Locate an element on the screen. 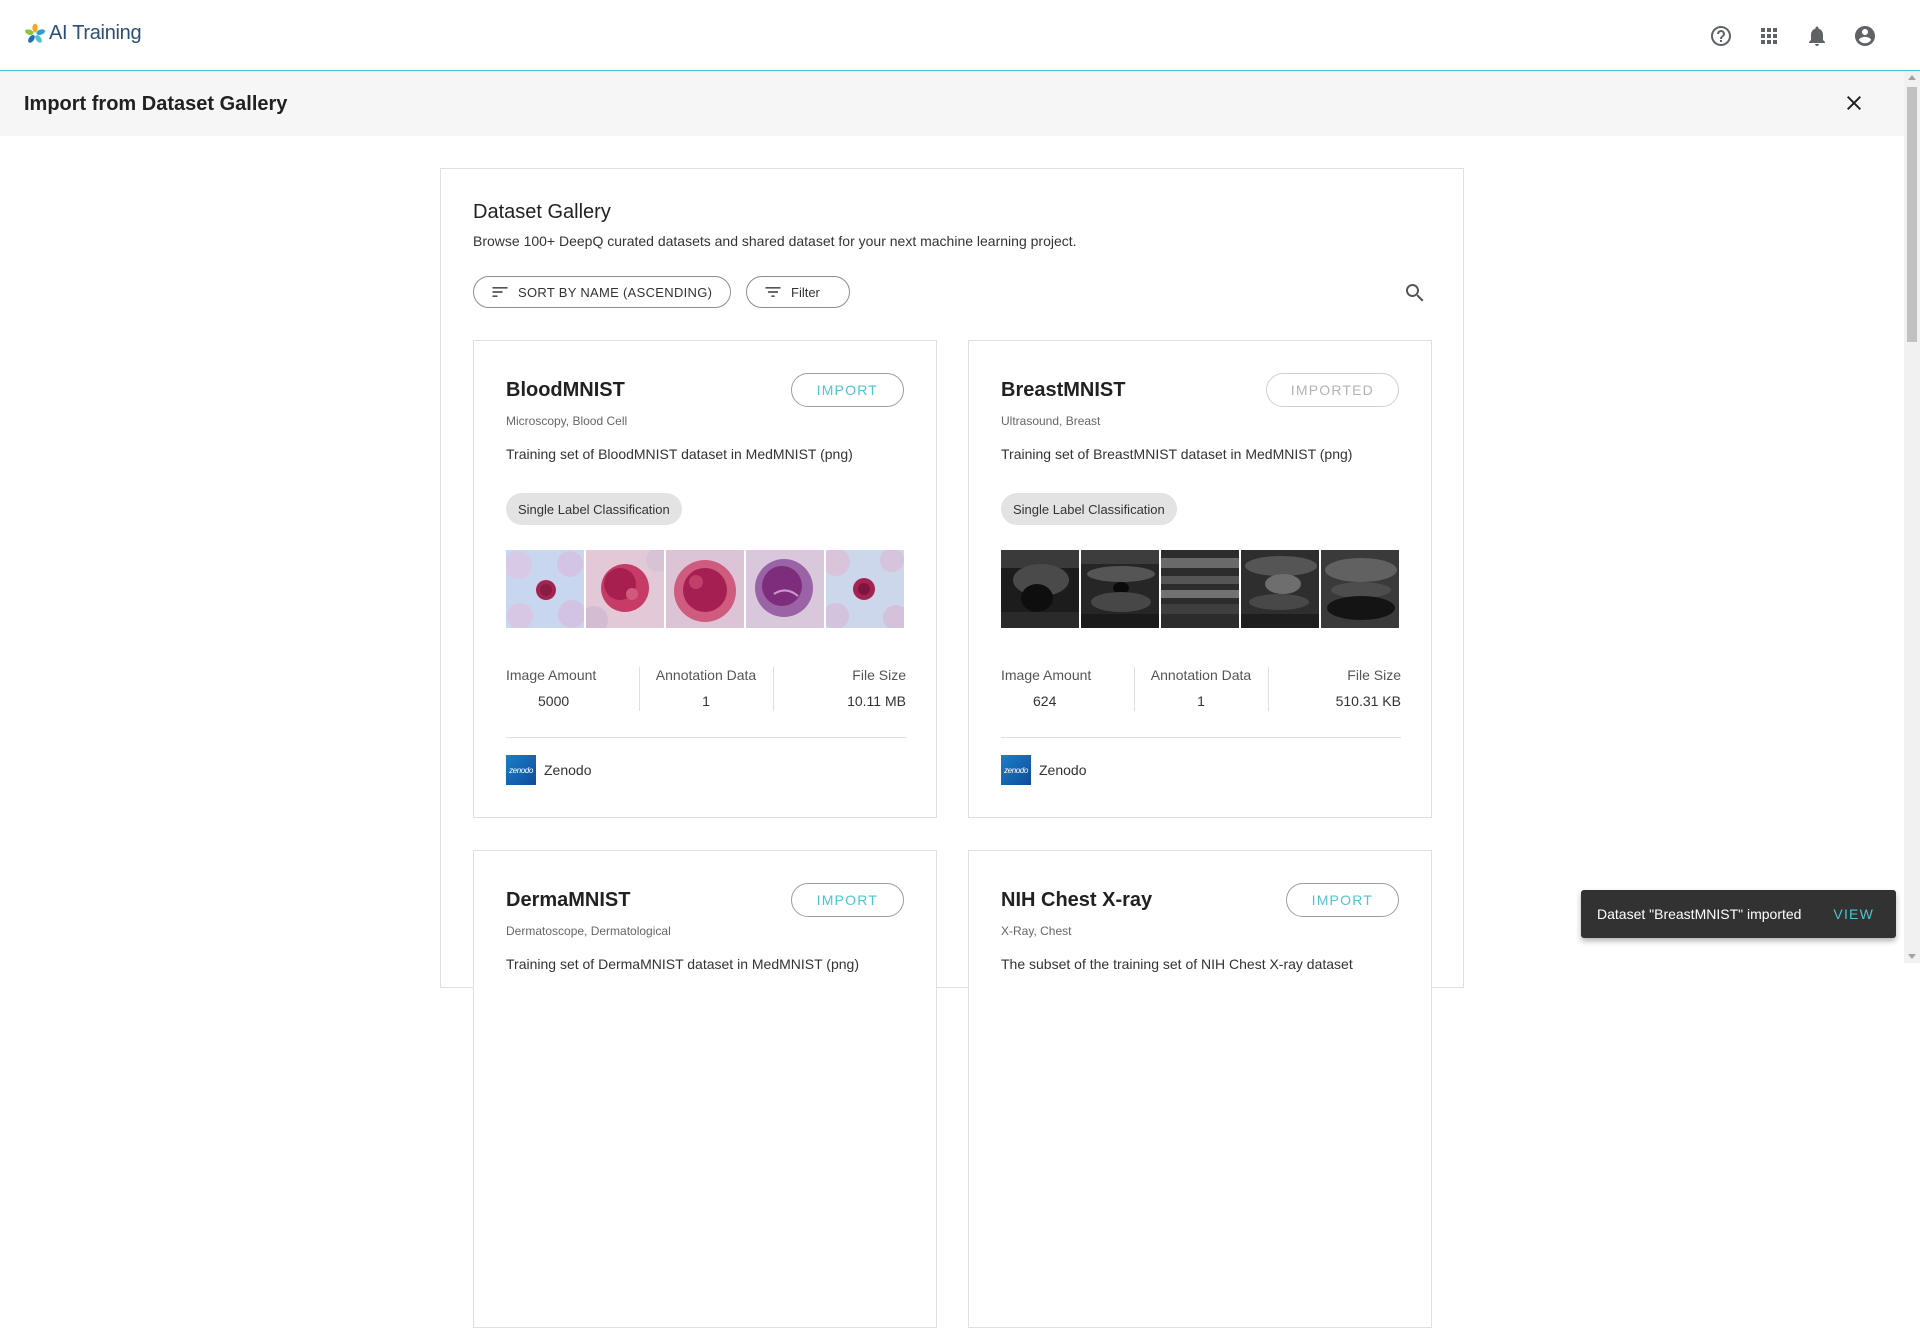  scrollbar-thumb is located at coordinates (1912, 214).